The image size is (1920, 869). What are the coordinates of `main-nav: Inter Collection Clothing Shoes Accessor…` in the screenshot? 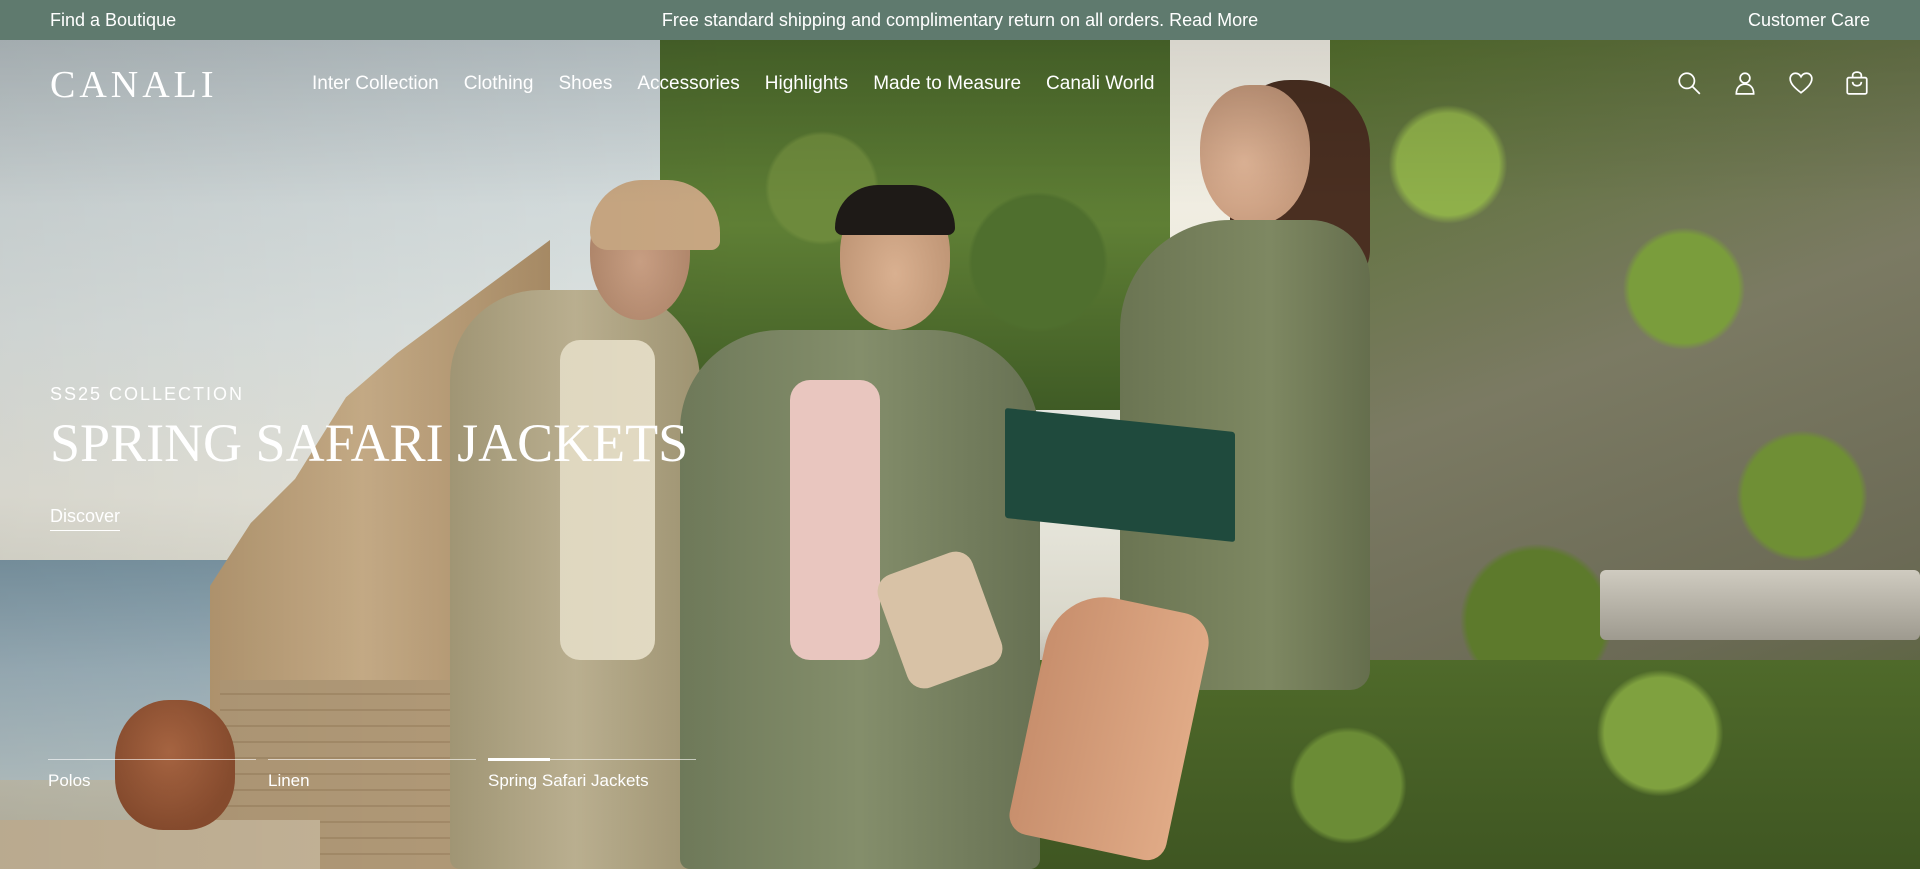 It's located at (733, 84).